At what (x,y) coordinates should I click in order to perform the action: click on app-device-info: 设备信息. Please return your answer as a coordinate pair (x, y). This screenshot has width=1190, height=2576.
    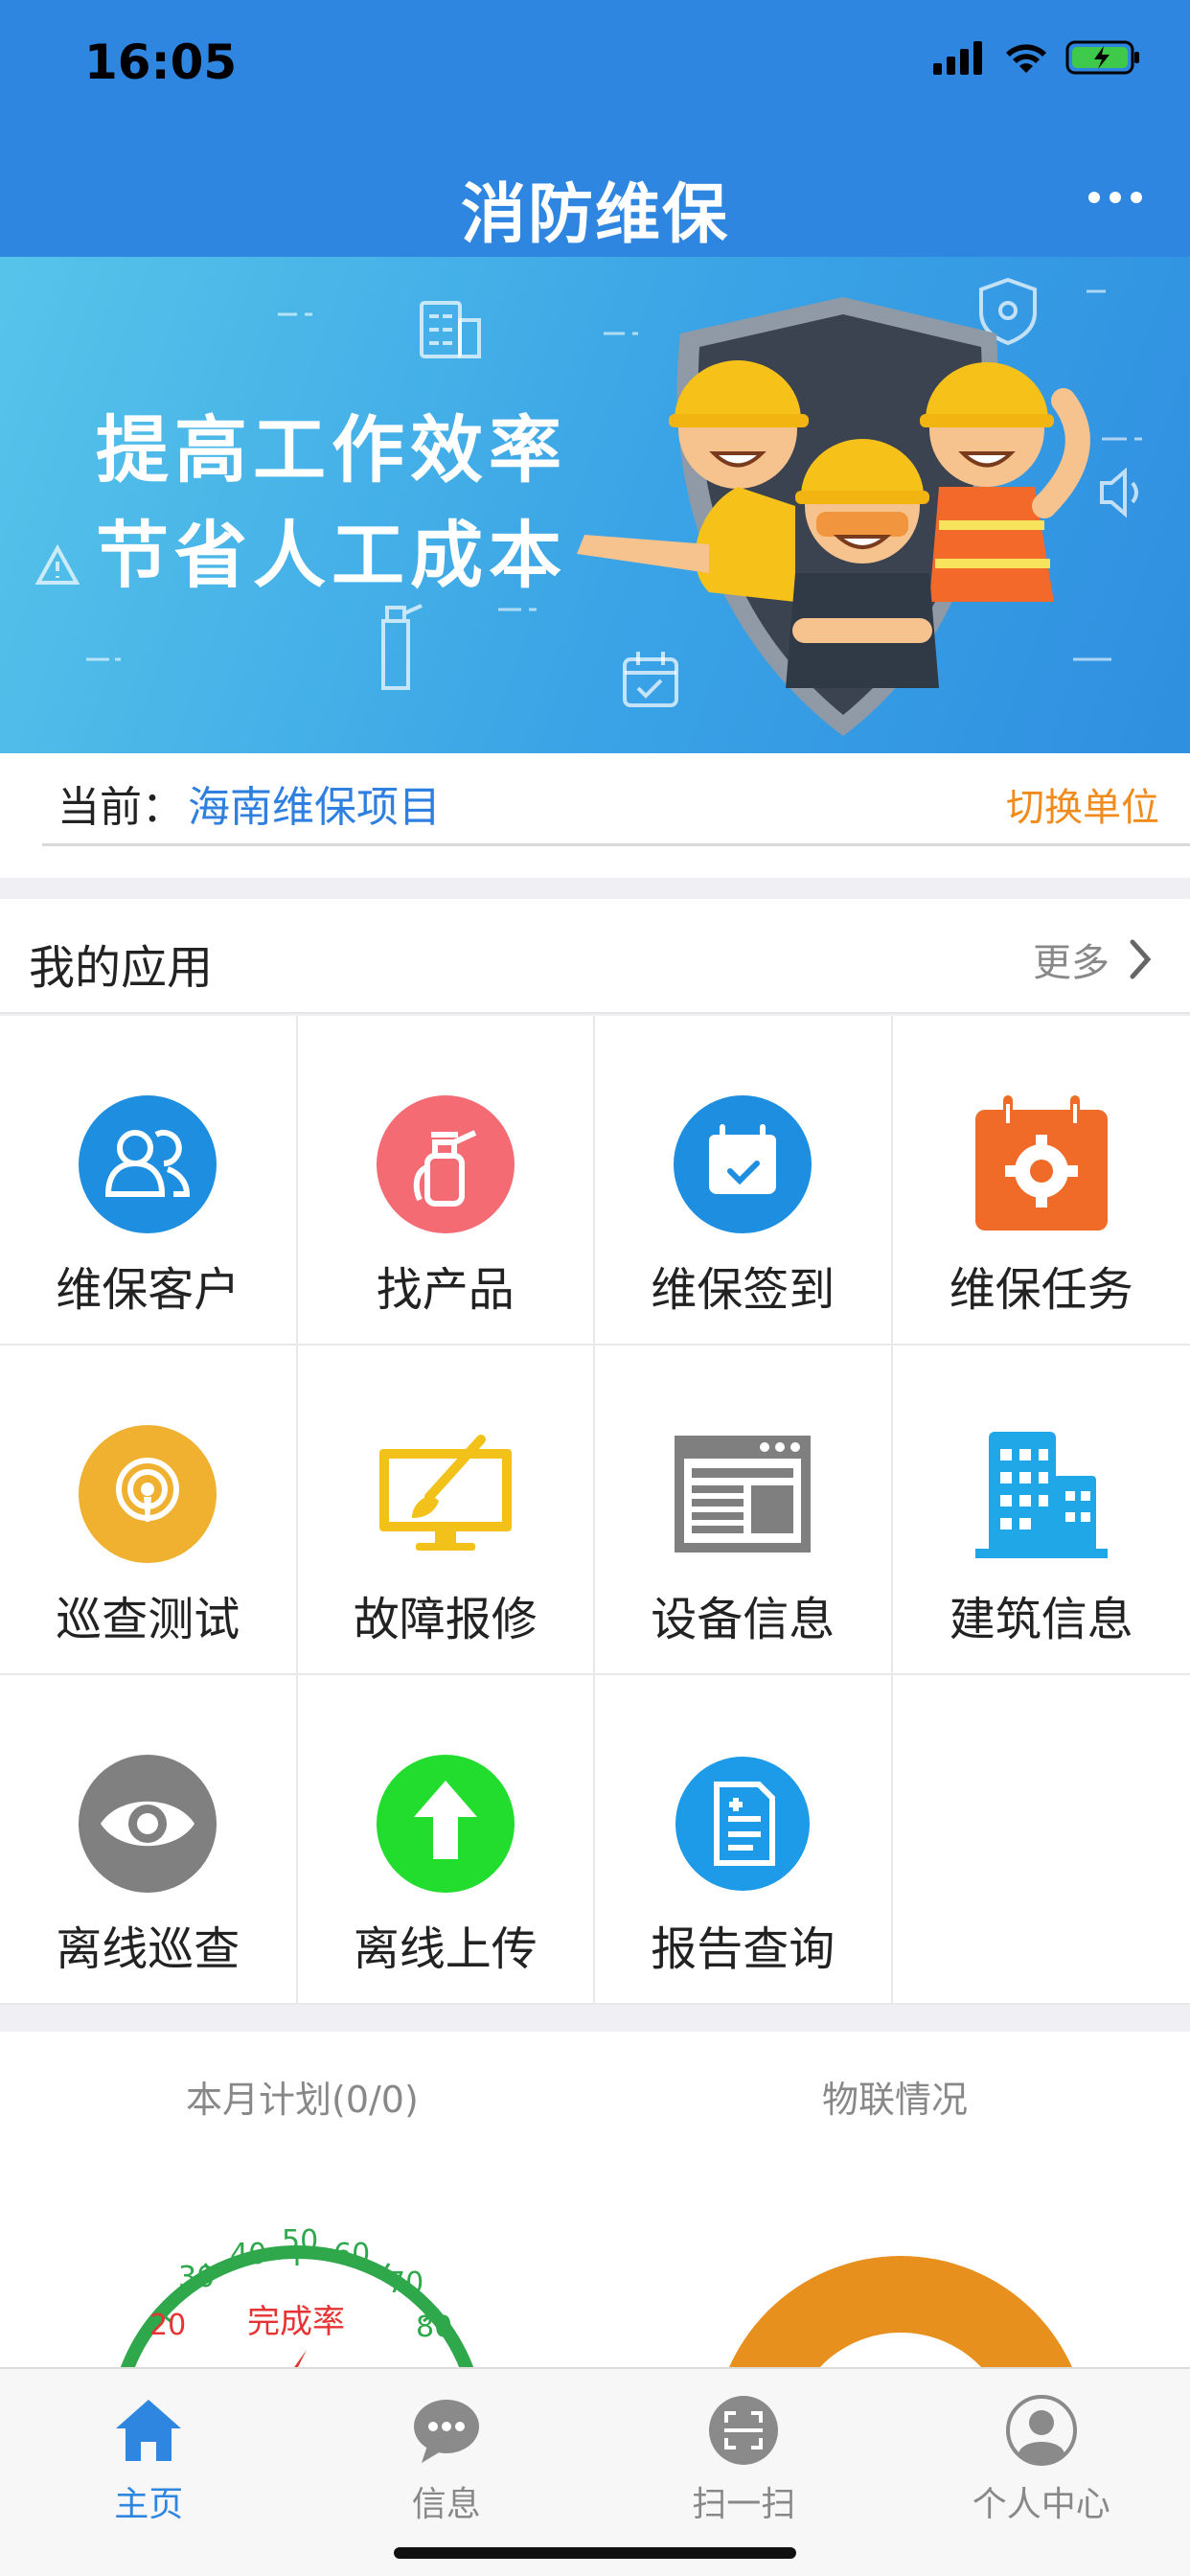
    Looking at the image, I should click on (744, 1510).